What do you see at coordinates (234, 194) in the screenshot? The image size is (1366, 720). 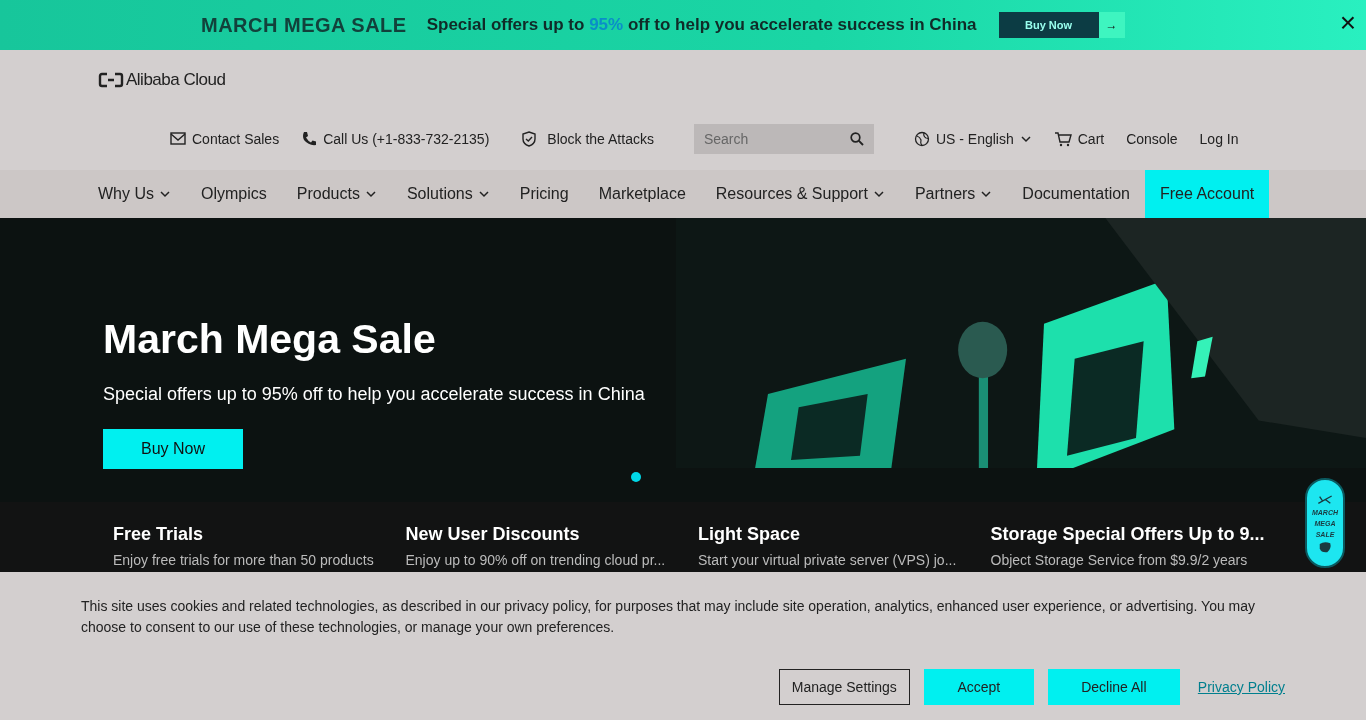 I see `nav-item: Olympics` at bounding box center [234, 194].